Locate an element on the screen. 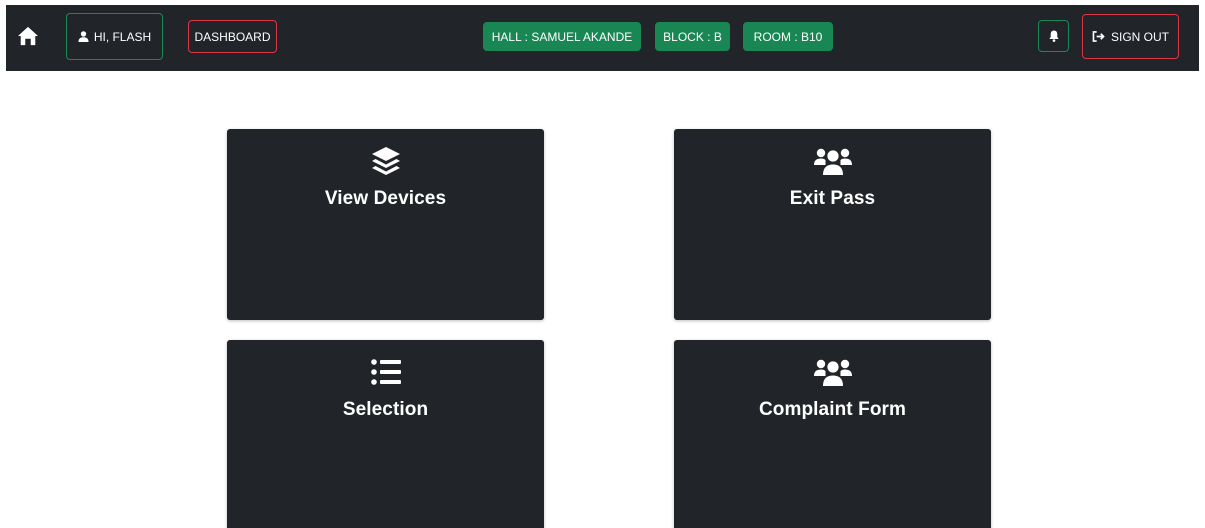 The image size is (1205, 528). selection-title: Selection is located at coordinates (385, 409).